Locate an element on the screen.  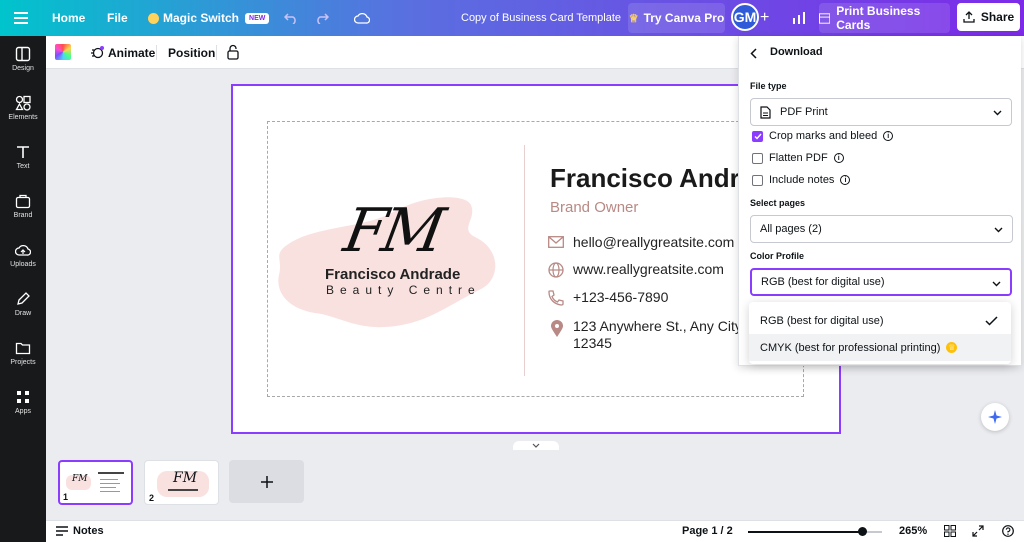
notes-button: Notes is located at coordinates (80, 531).